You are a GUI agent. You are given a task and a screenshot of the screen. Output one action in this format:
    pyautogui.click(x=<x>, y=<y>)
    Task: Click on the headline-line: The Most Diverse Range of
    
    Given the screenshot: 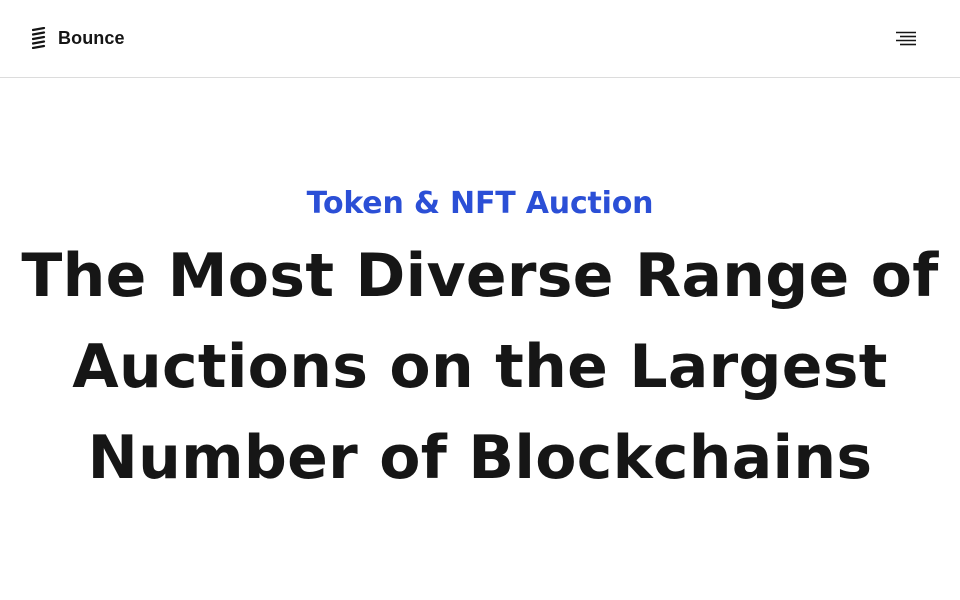 What is the action you would take?
    pyautogui.click(x=480, y=276)
    